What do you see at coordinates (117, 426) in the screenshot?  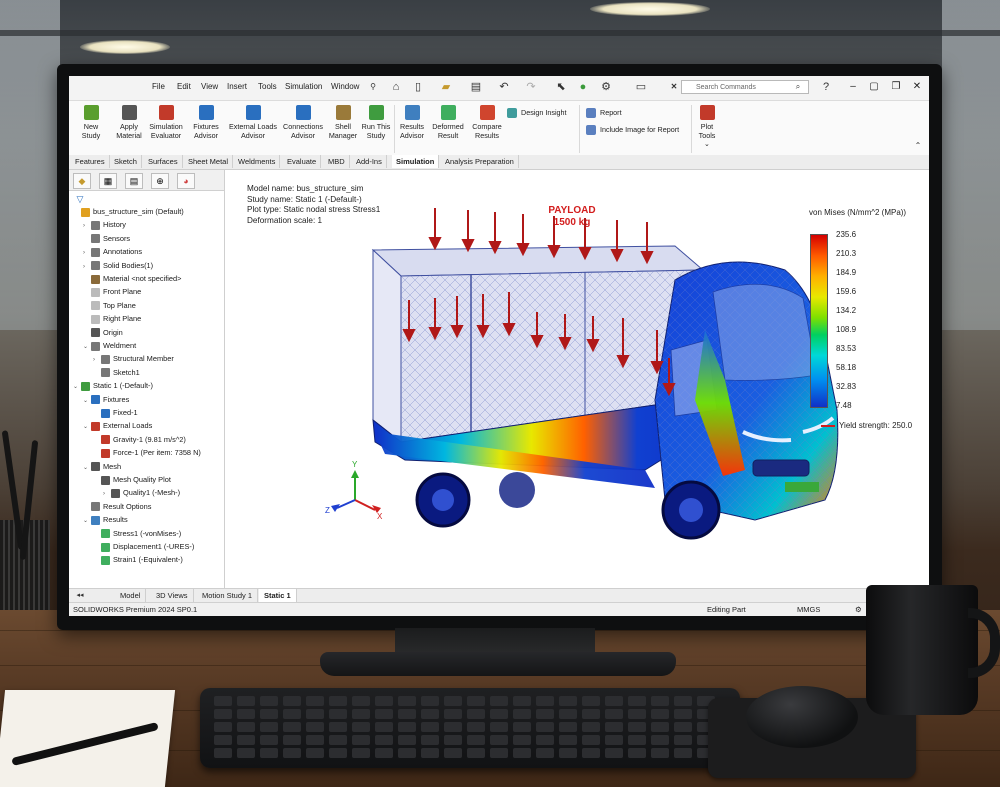 I see `tree-item: ⌄ External Loads` at bounding box center [117, 426].